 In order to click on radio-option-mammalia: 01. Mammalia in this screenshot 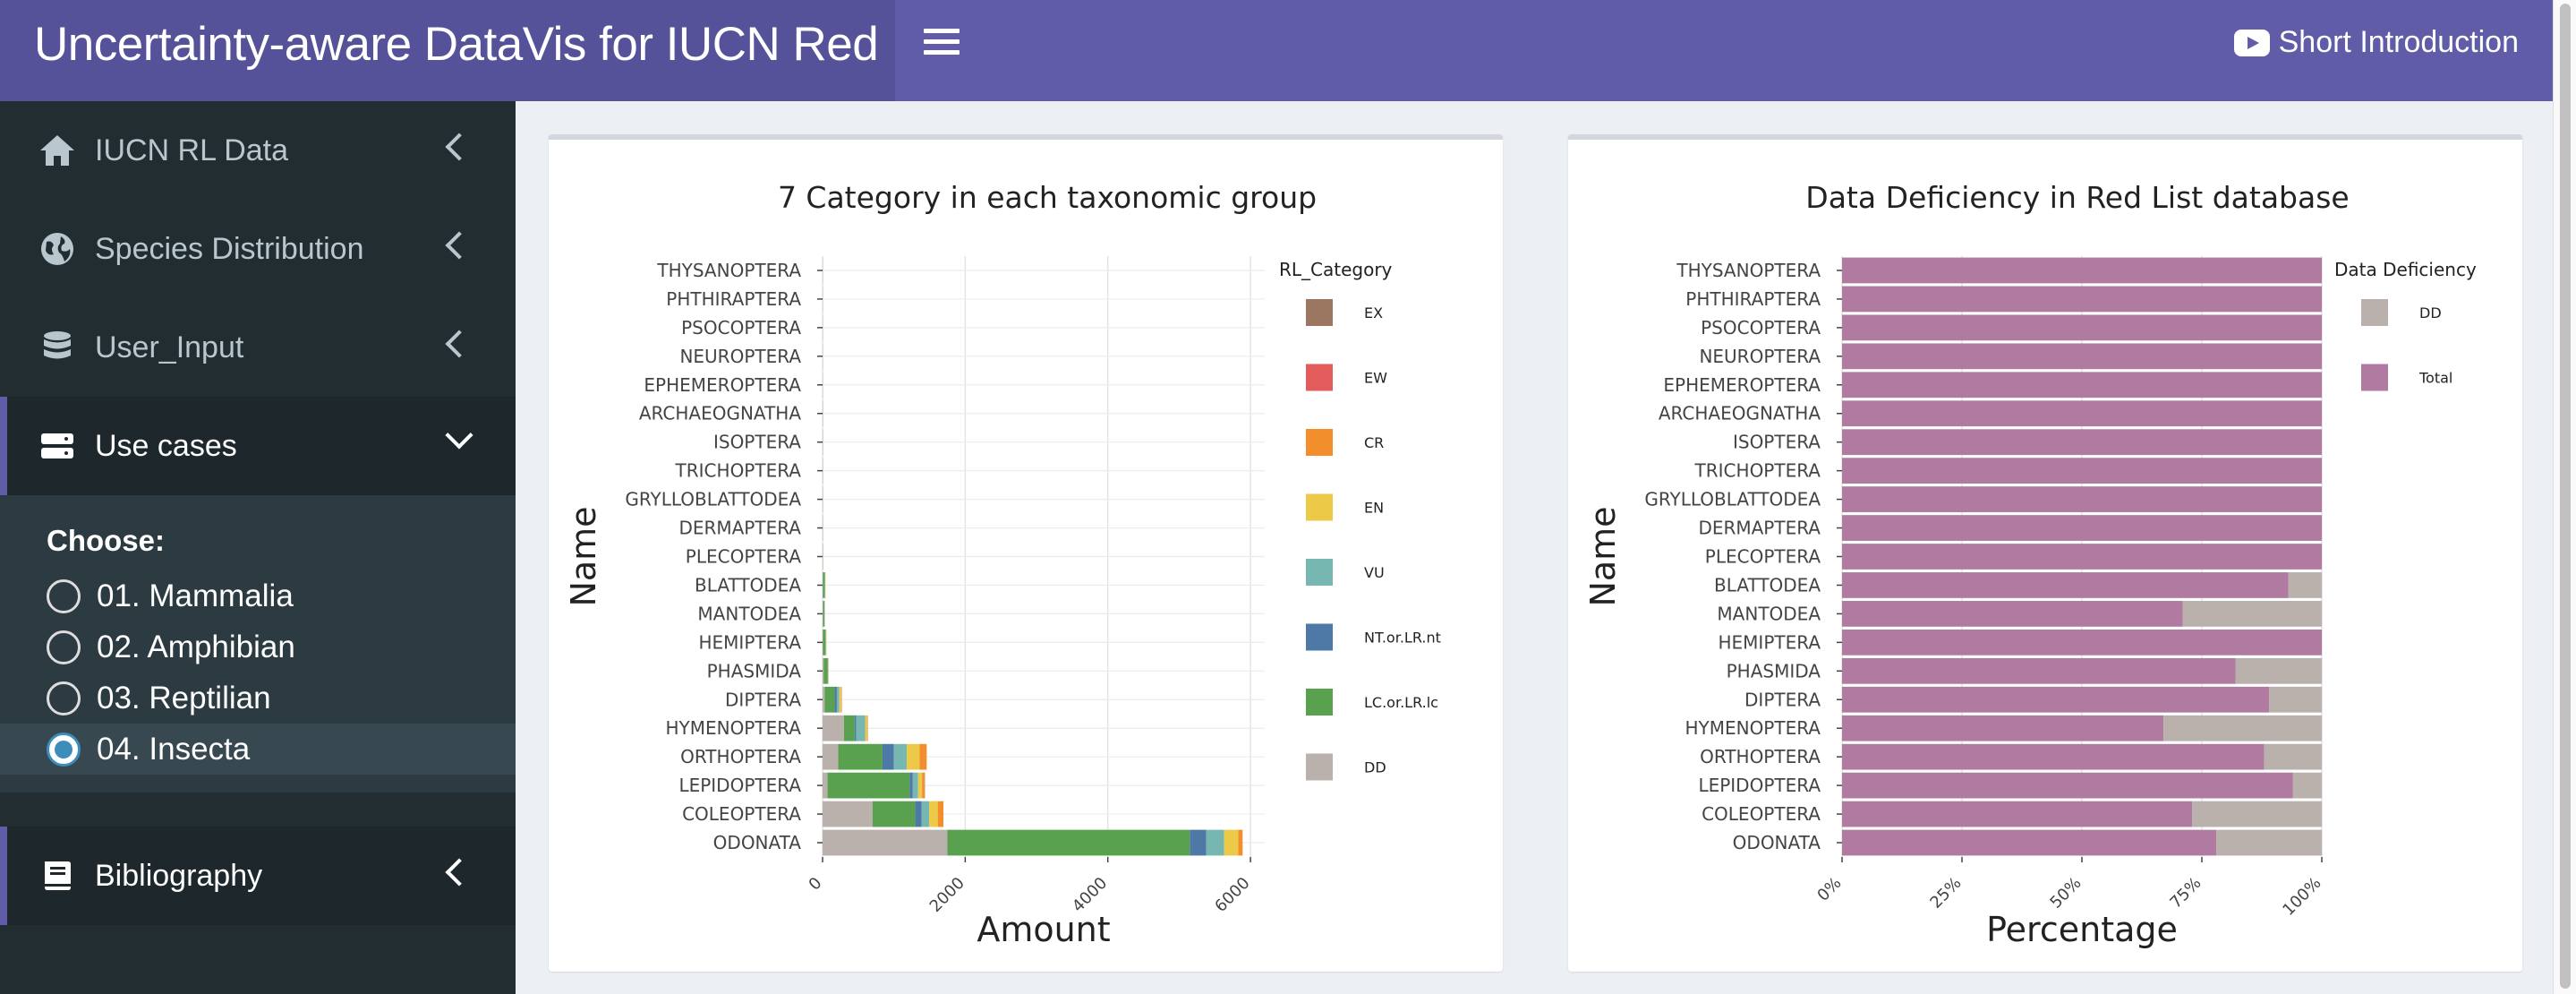, I will do `click(258, 595)`.